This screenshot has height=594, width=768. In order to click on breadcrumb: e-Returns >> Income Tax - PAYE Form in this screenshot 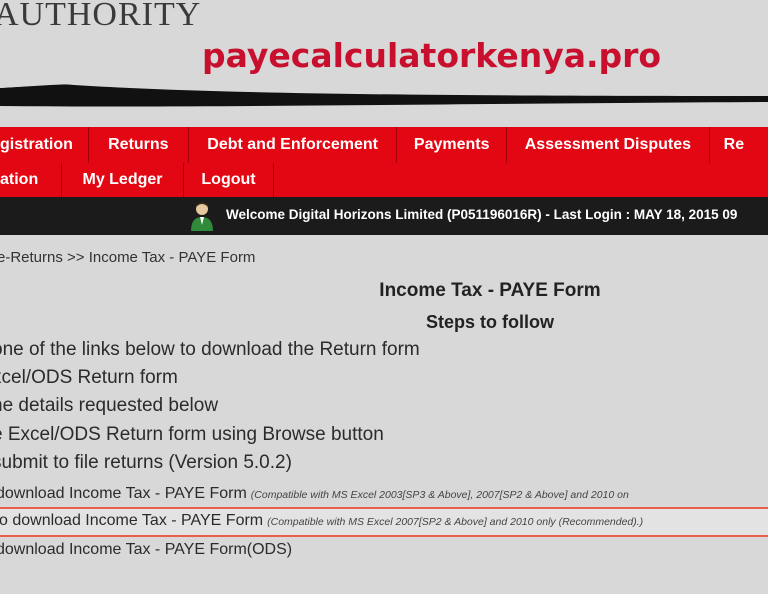, I will do `click(128, 257)`.